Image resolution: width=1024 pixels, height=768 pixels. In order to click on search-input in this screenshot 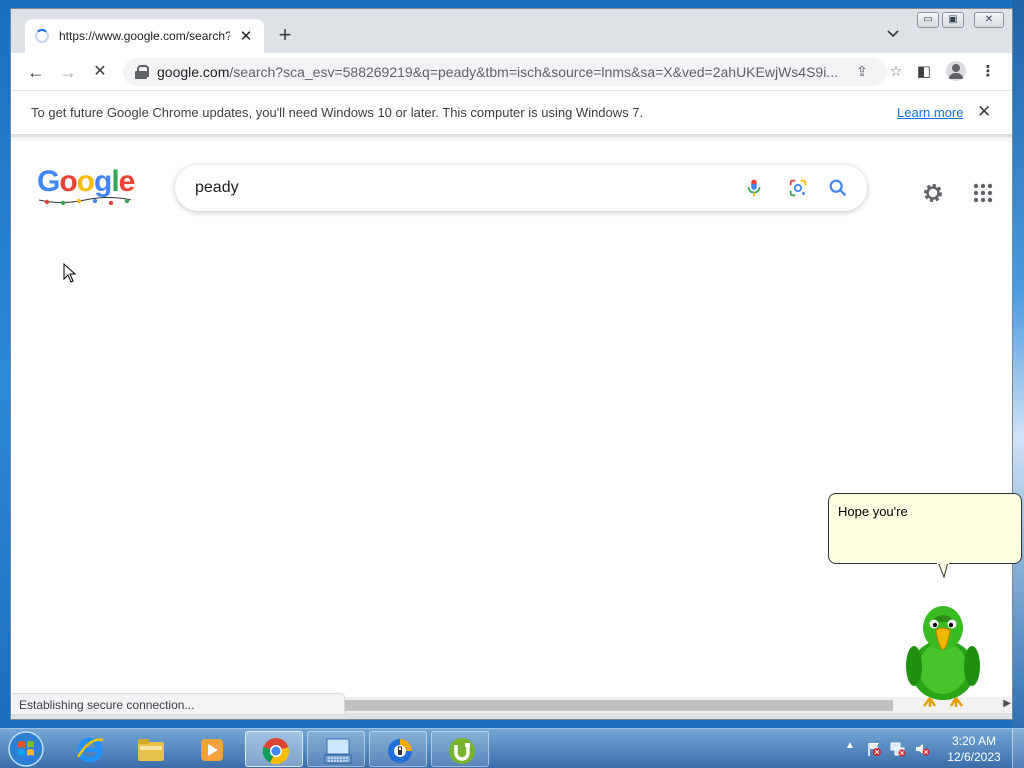, I will do `click(455, 188)`.